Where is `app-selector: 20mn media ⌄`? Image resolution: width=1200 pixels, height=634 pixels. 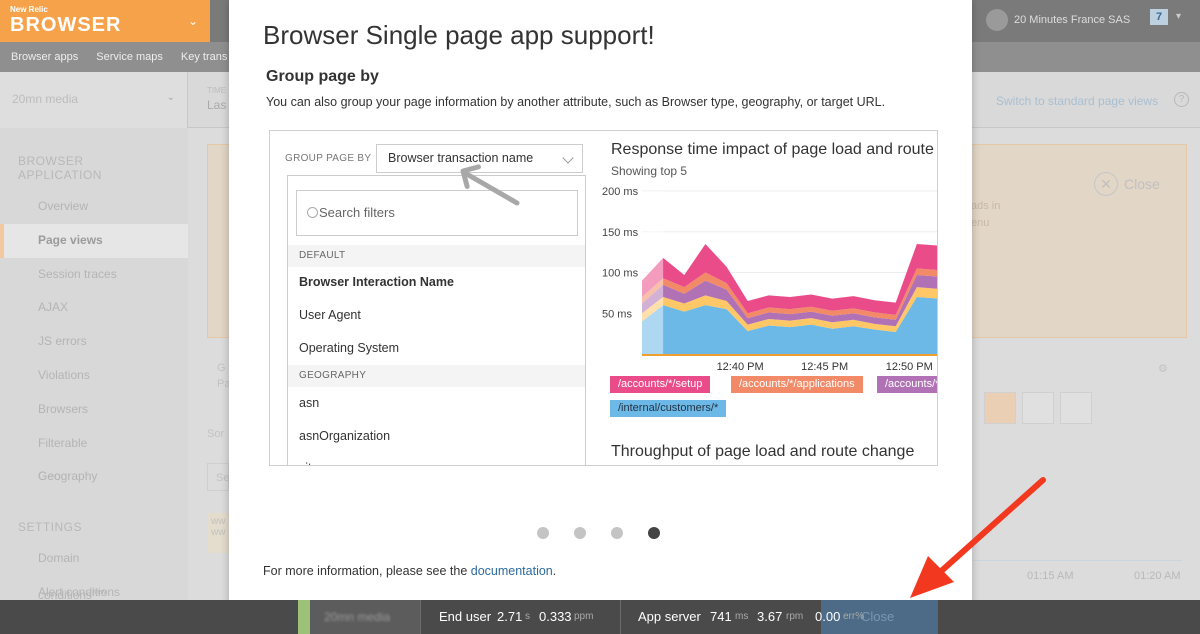 app-selector: 20mn media ⌄ is located at coordinates (94, 100).